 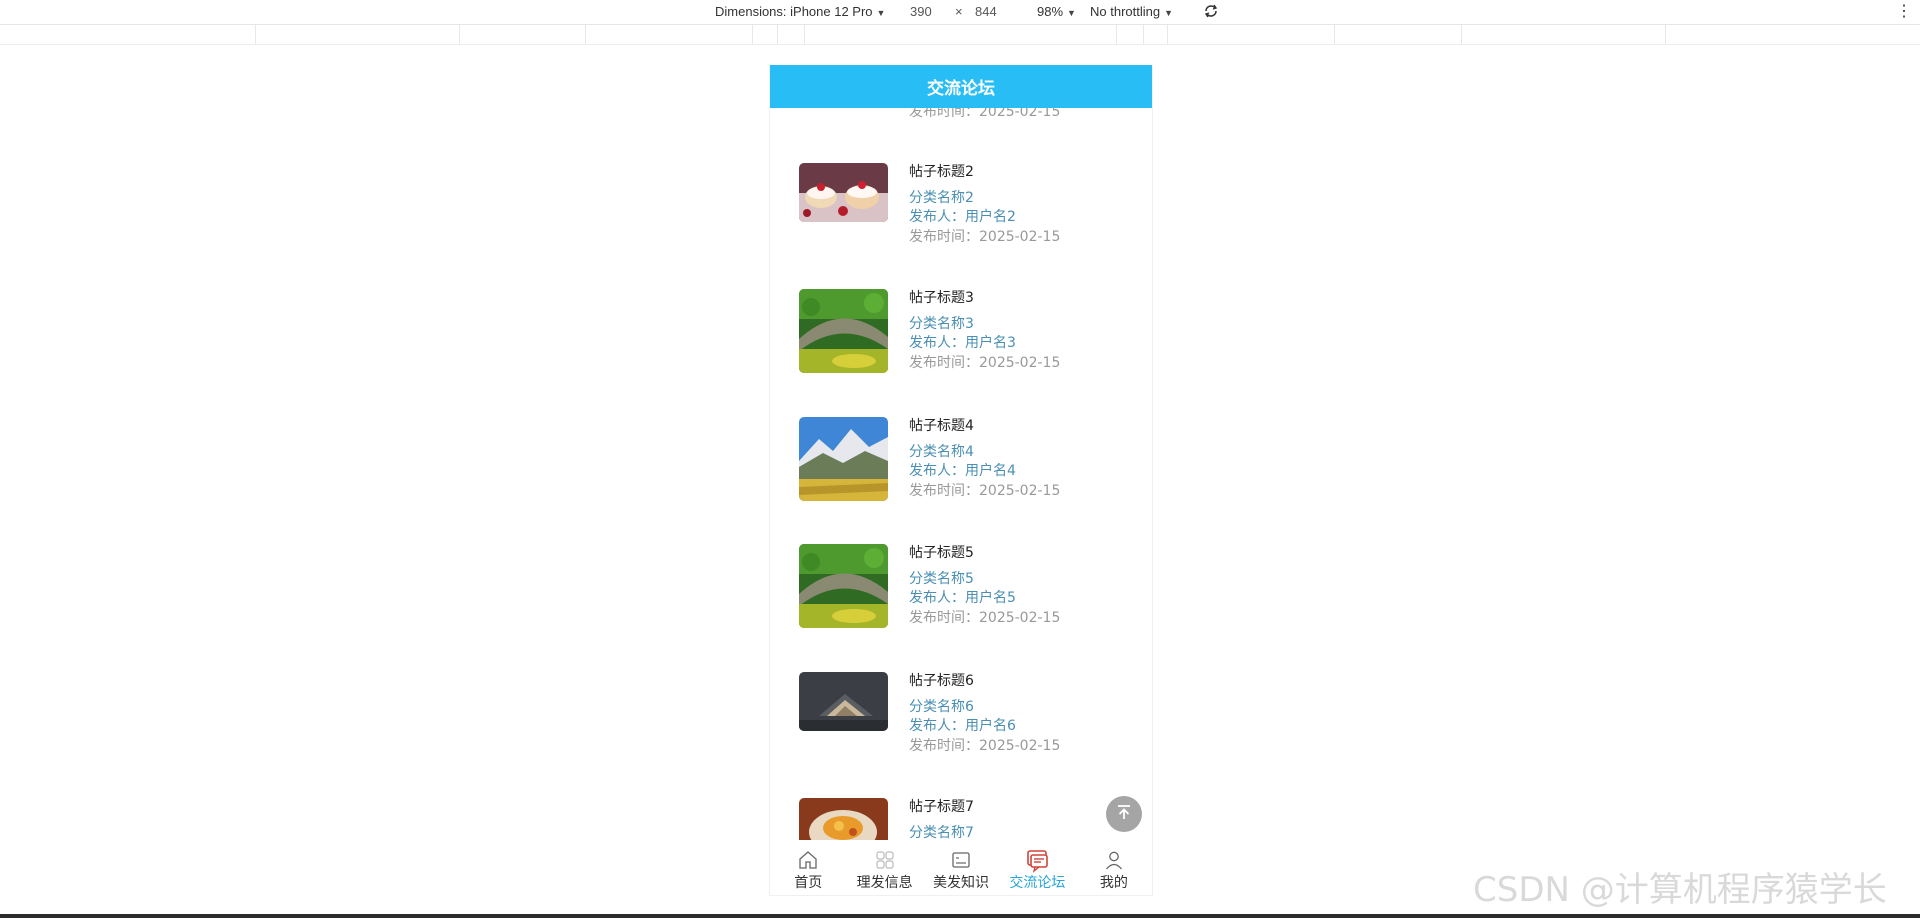 I want to click on post-title: 帖子标题4, so click(x=941, y=425).